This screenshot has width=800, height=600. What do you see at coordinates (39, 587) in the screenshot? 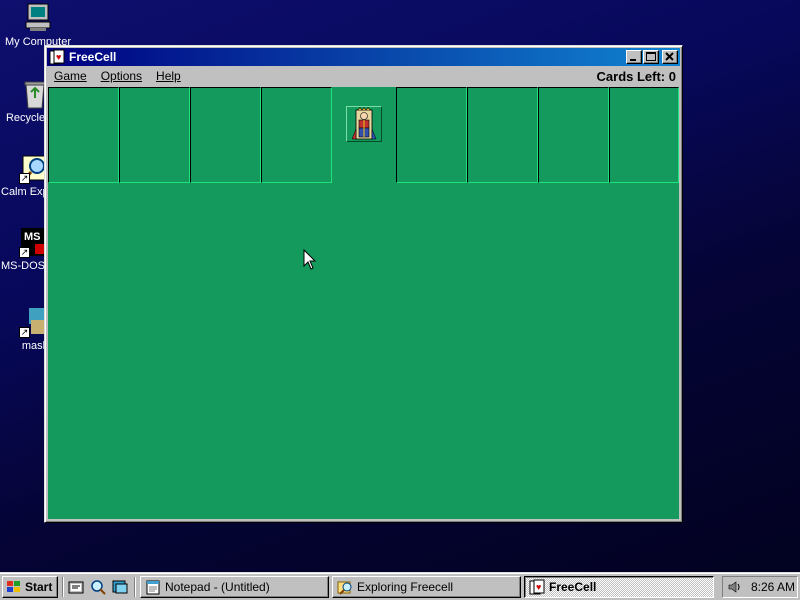
I see `start-label: Start` at bounding box center [39, 587].